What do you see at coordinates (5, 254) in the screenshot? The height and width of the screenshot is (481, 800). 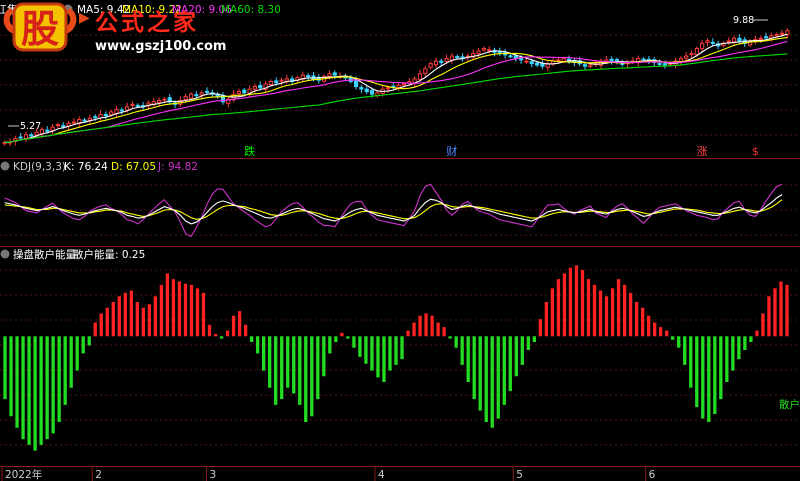 I see `energy-panel-collapse-icon` at bounding box center [5, 254].